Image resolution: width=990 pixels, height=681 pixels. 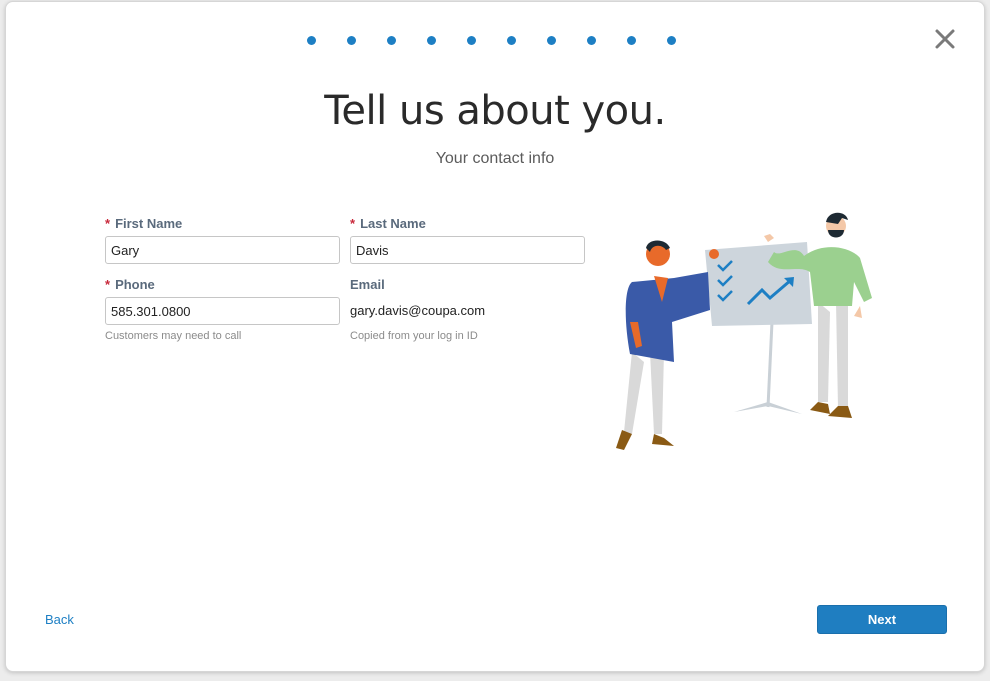 I want to click on step-indicator, so click(x=507, y=40).